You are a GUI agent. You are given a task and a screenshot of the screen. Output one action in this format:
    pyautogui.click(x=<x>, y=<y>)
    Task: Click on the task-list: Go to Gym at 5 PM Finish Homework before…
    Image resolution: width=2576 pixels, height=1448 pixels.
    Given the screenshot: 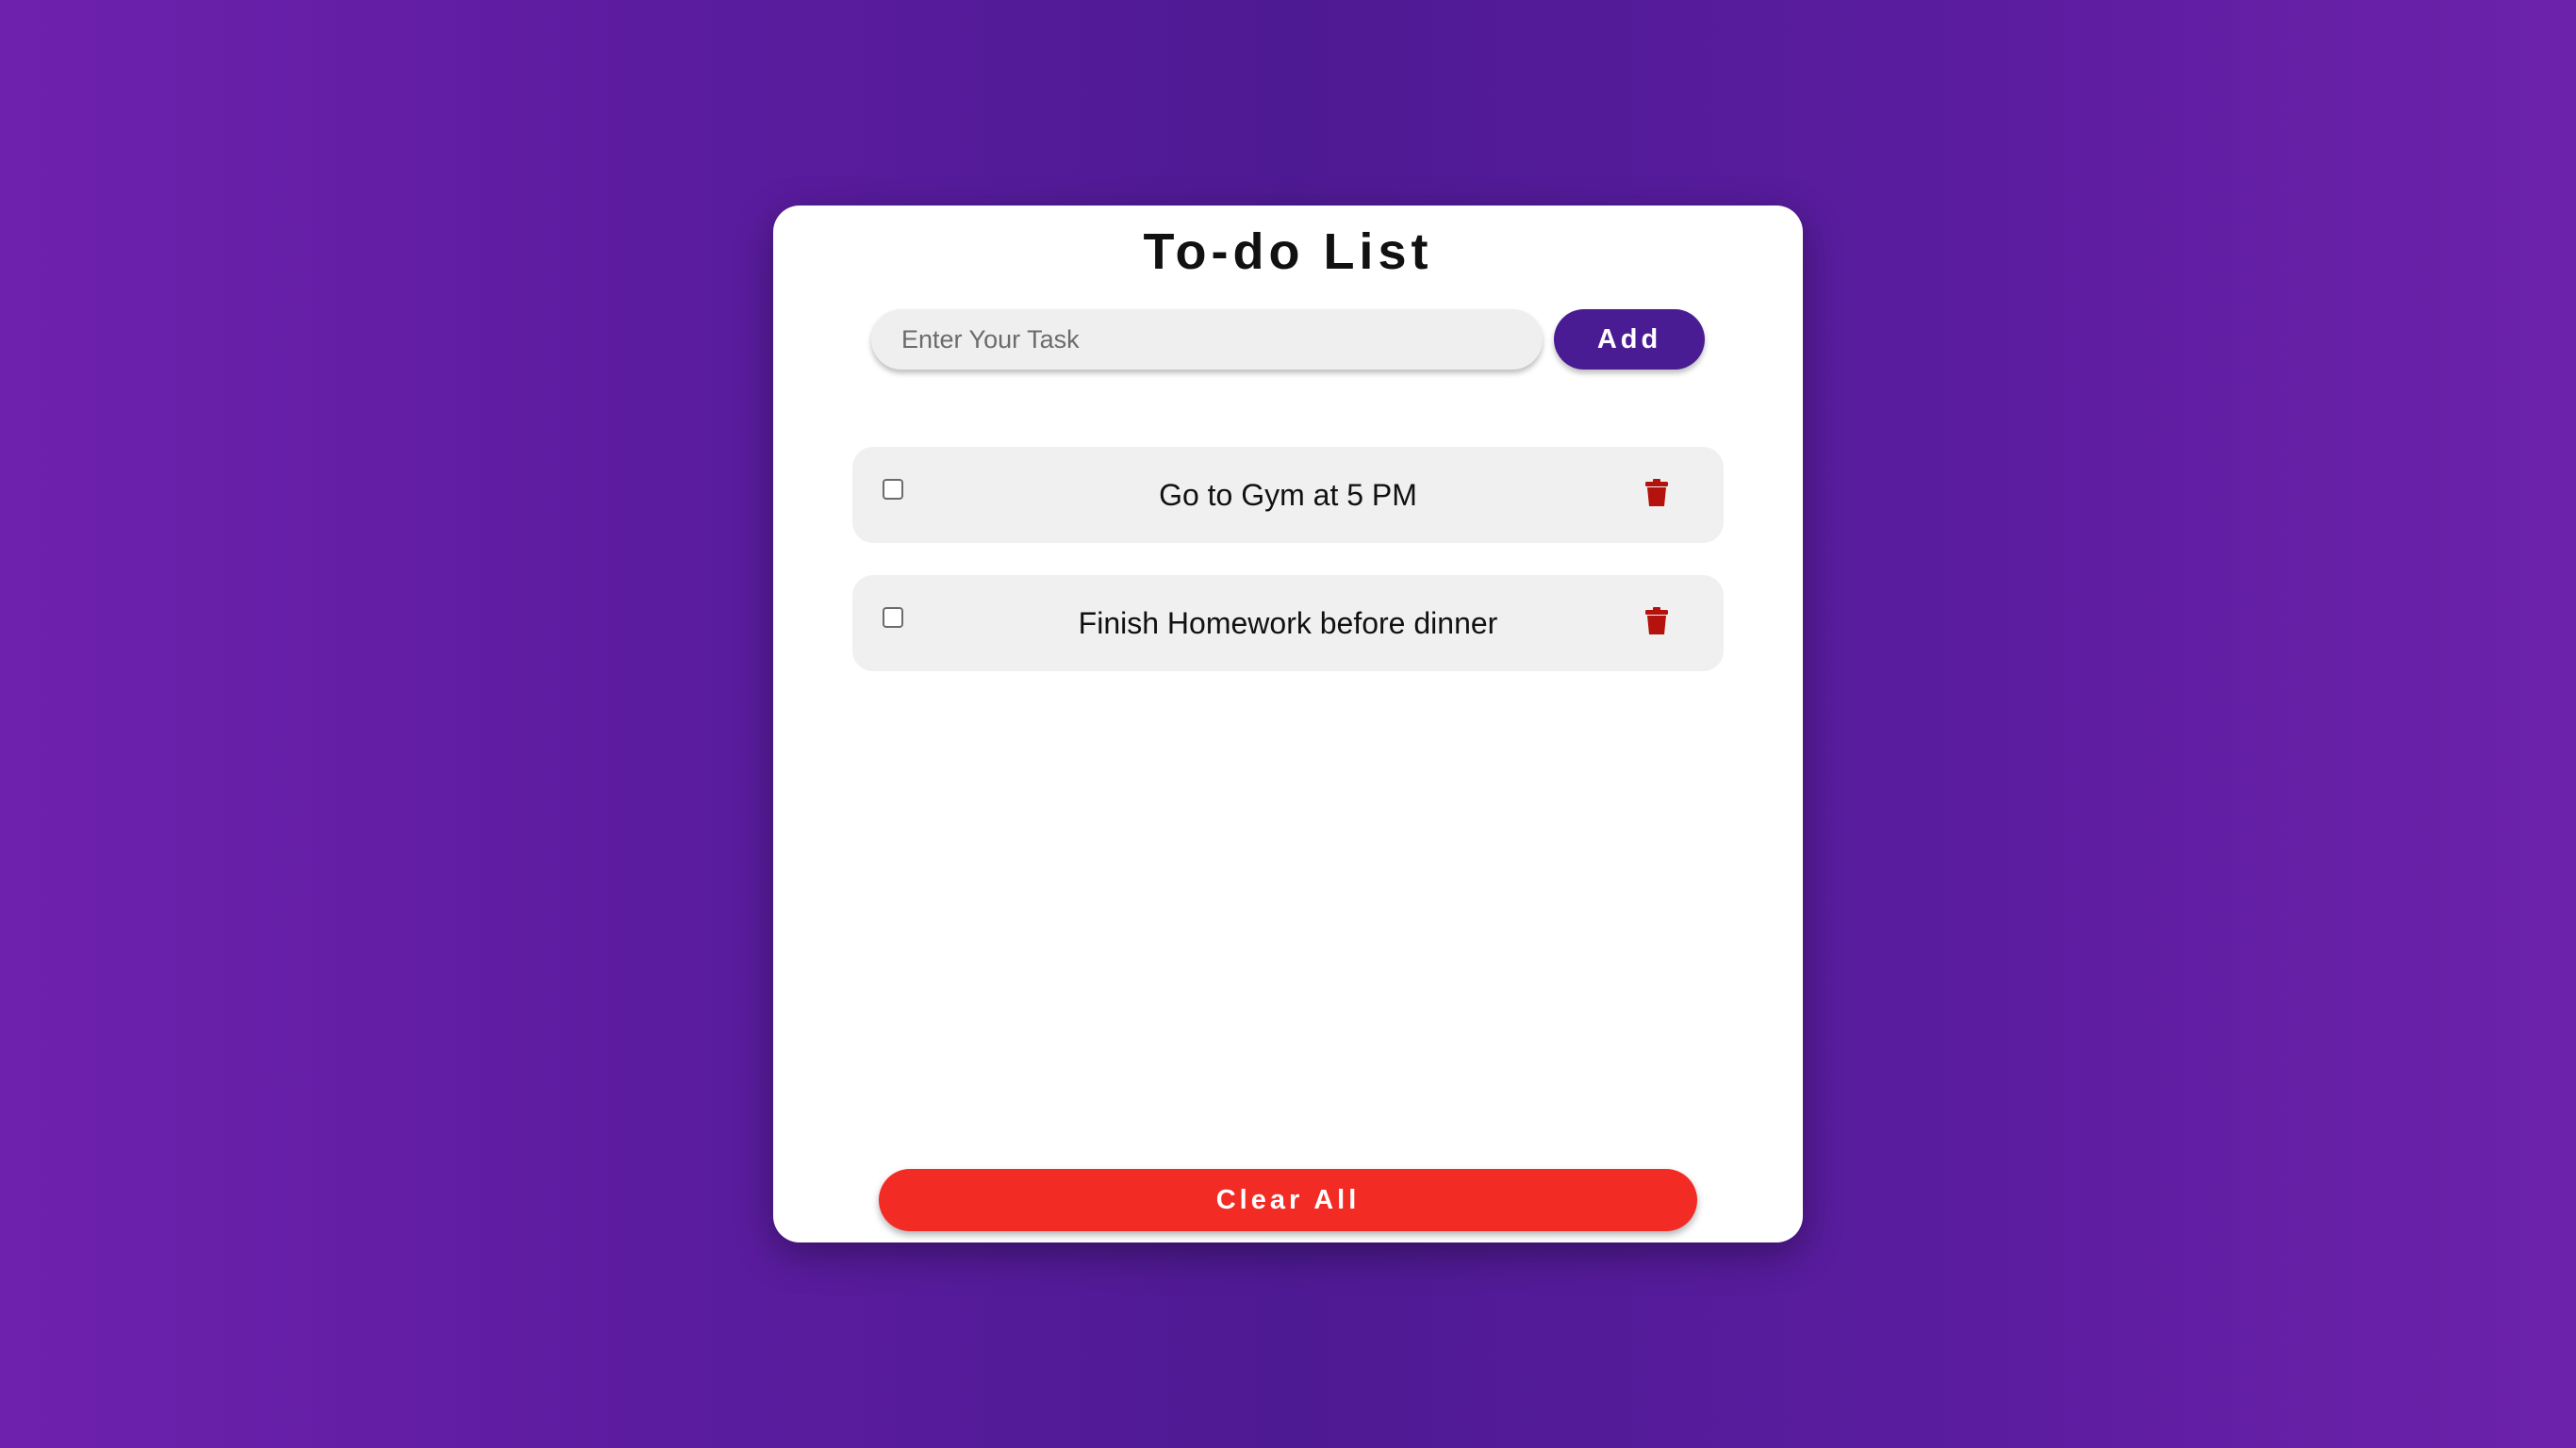 What is the action you would take?
    pyautogui.click(x=1288, y=575)
    